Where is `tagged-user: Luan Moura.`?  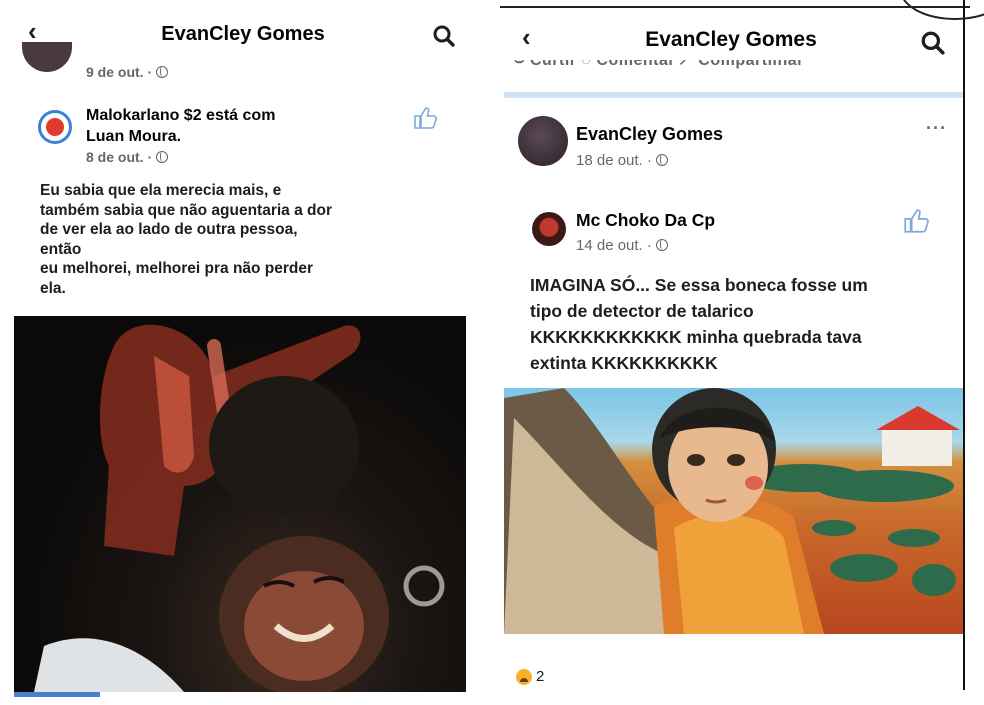
tagged-user: Luan Moura. is located at coordinates (133, 137).